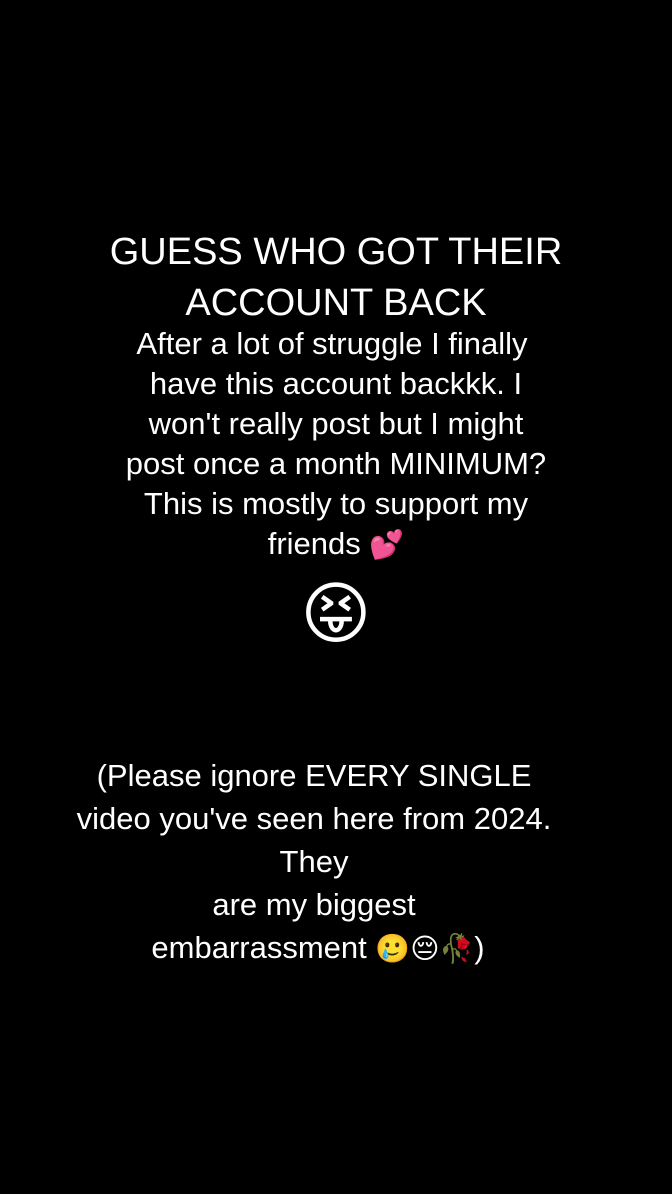 The height and width of the screenshot is (1194, 672). What do you see at coordinates (314, 904) in the screenshot?
I see `note-line-4: are my biggest` at bounding box center [314, 904].